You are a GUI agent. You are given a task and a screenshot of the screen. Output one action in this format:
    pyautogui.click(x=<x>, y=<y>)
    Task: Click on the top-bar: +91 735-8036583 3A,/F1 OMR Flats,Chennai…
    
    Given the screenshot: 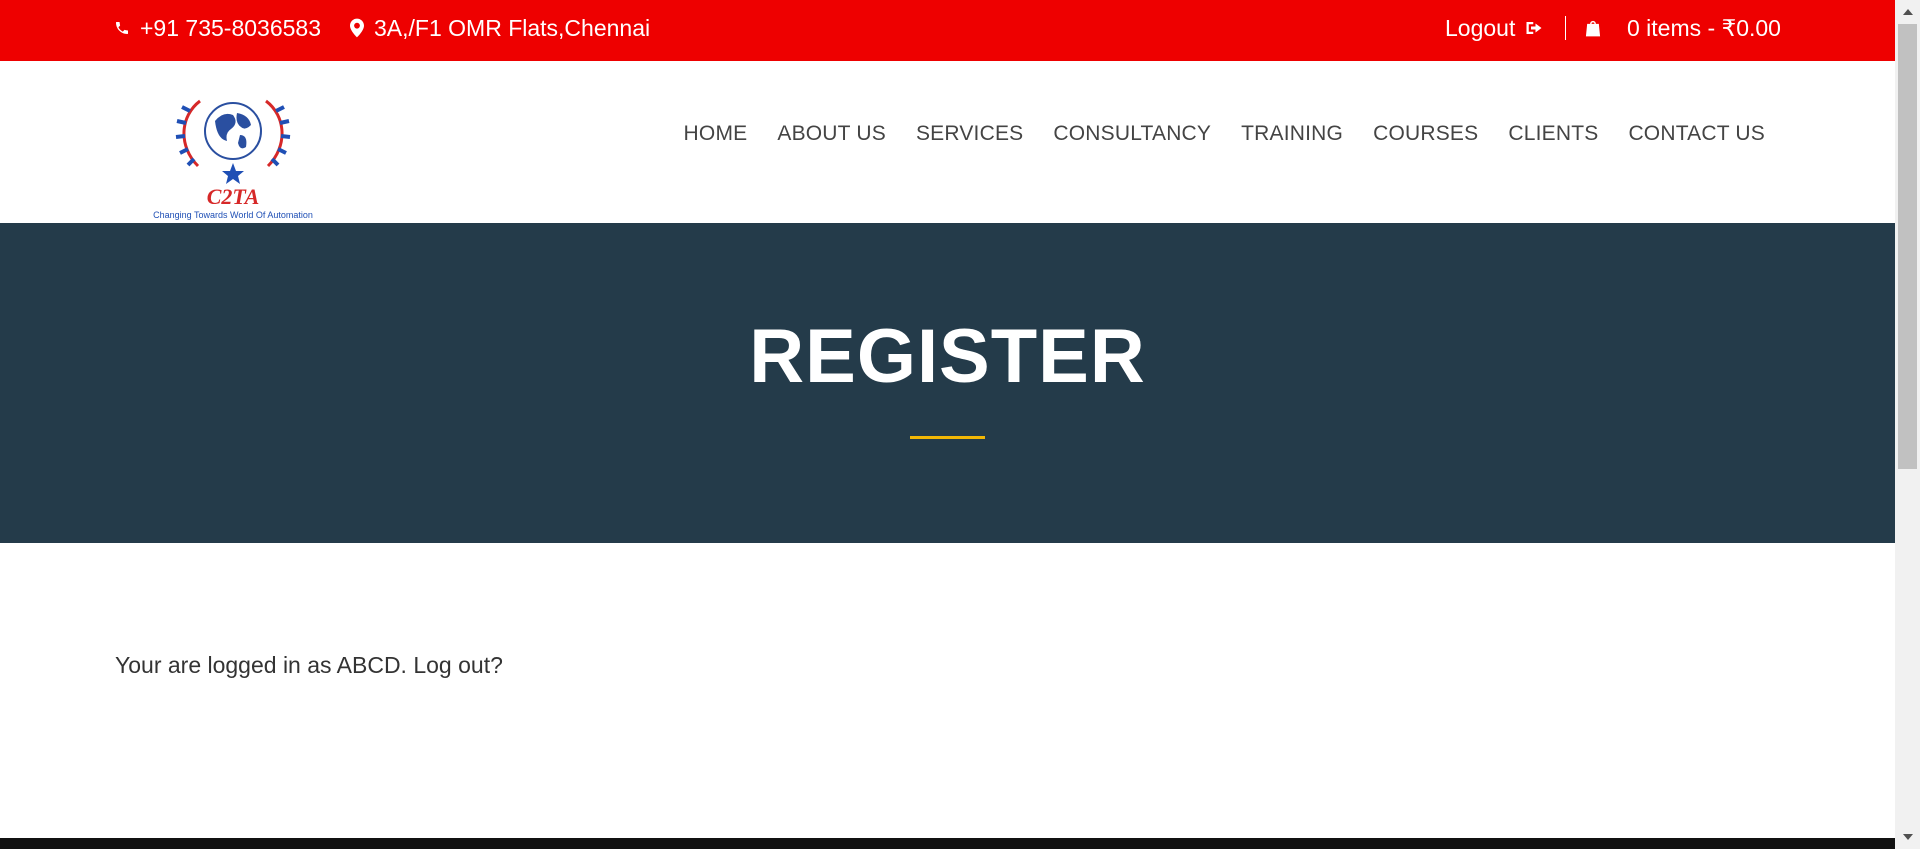 What is the action you would take?
    pyautogui.click(x=947, y=30)
    